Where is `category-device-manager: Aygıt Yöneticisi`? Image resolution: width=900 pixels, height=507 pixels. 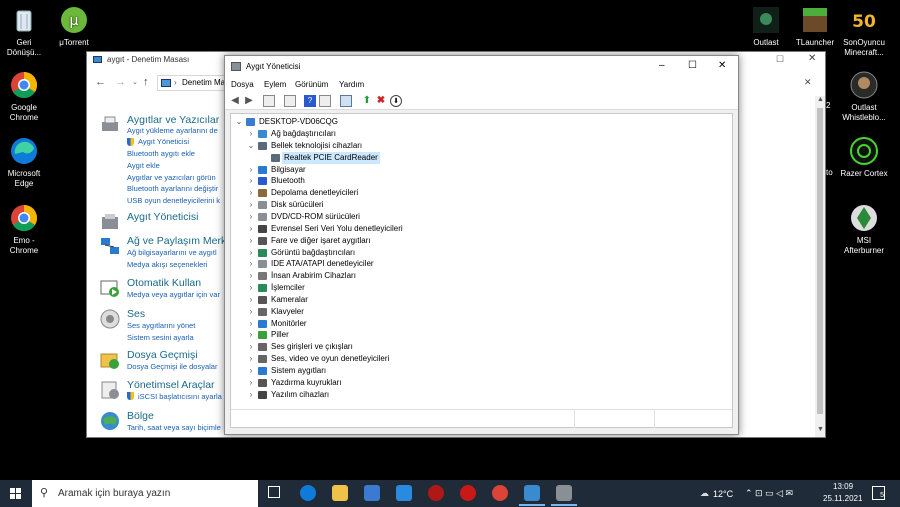
category-device-manager: Aygıt Yöneticisi is located at coordinates (162, 221).